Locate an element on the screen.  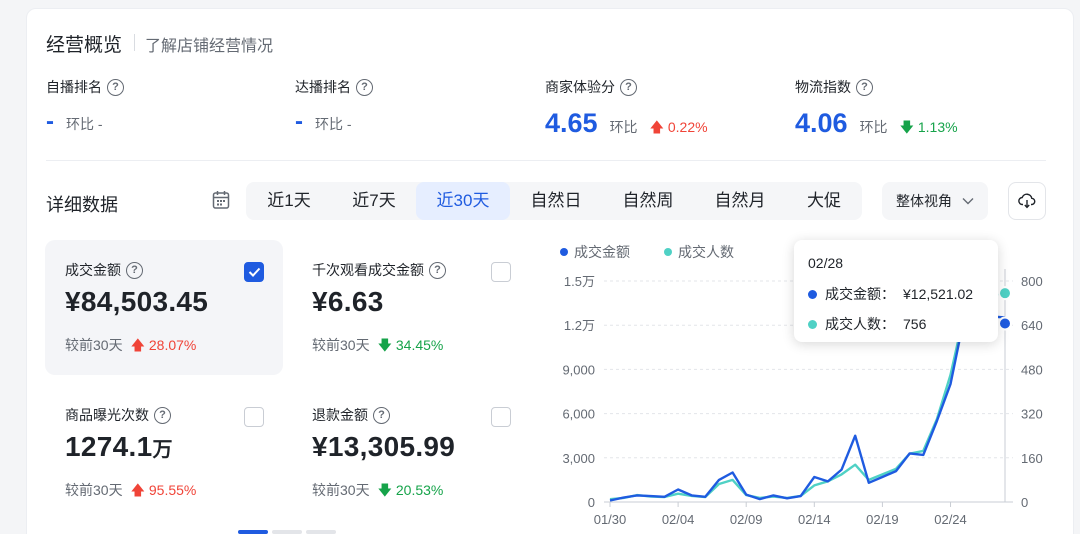
x-tick-label: 02/14 is located at coordinates (814, 519).